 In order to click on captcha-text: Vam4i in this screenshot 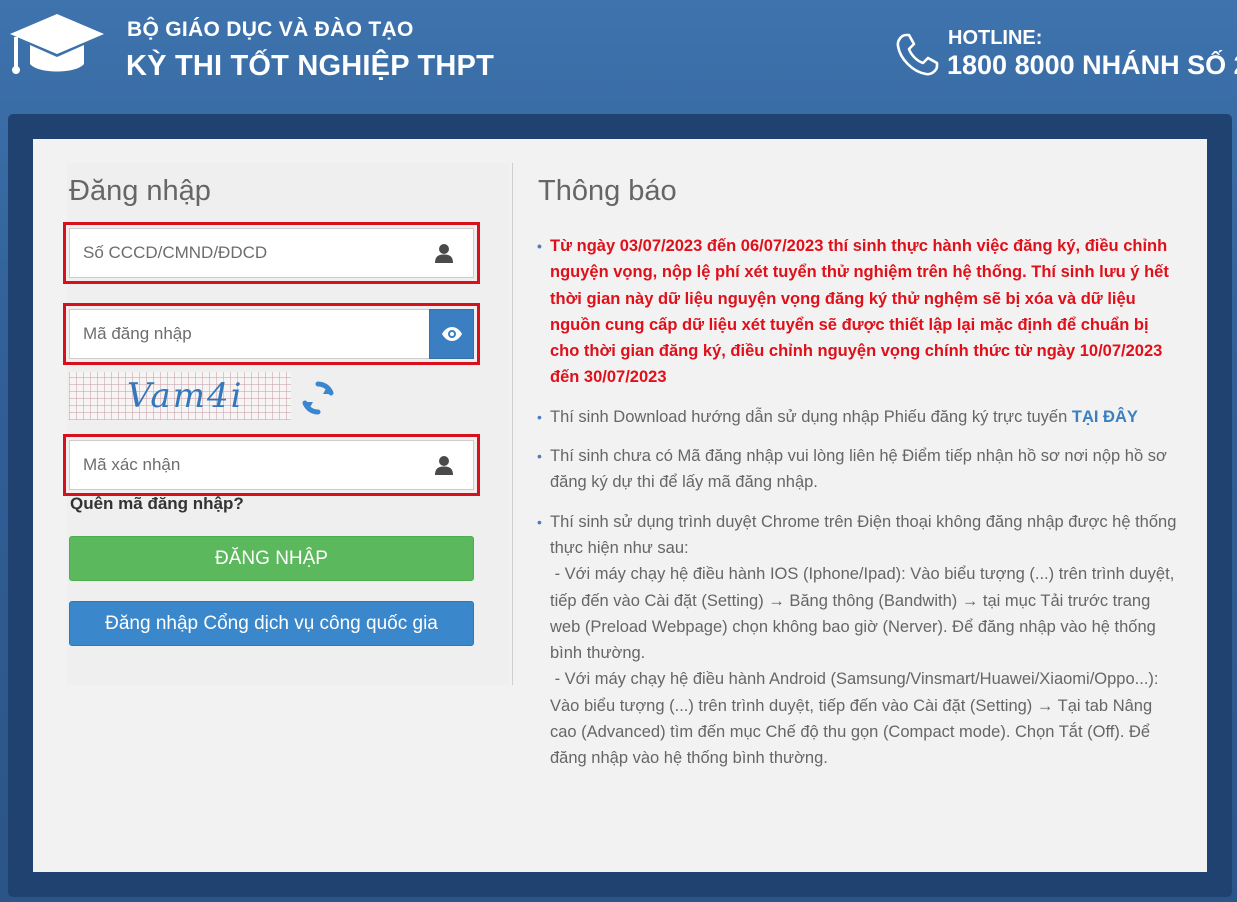, I will do `click(185, 396)`.